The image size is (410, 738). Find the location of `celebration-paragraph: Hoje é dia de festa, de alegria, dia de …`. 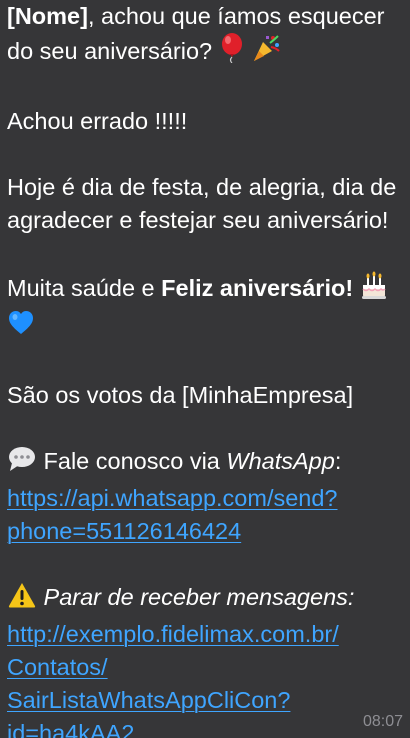

celebration-paragraph: Hoje é dia de festa, de alegria, dia de … is located at coordinates (202, 203).